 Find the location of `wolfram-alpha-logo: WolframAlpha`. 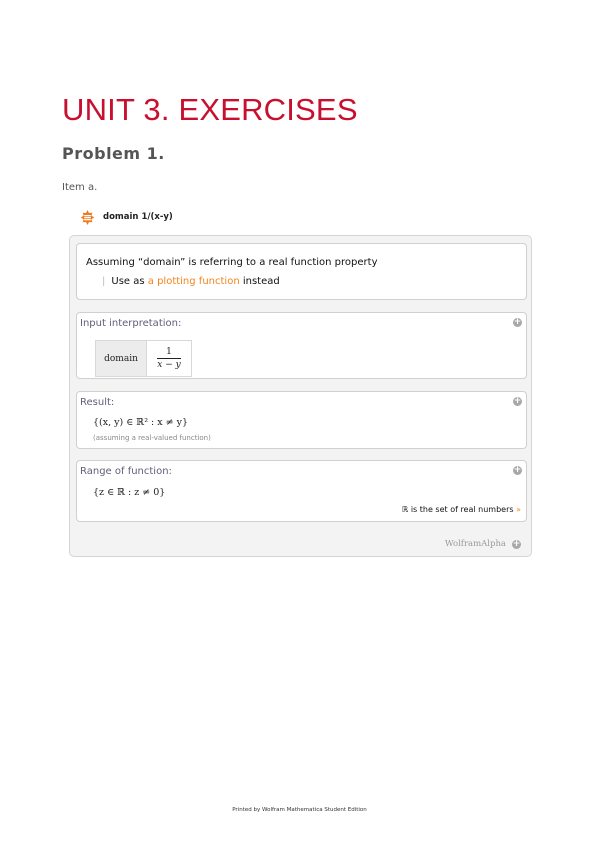

wolfram-alpha-logo: WolframAlpha is located at coordinates (475, 544).